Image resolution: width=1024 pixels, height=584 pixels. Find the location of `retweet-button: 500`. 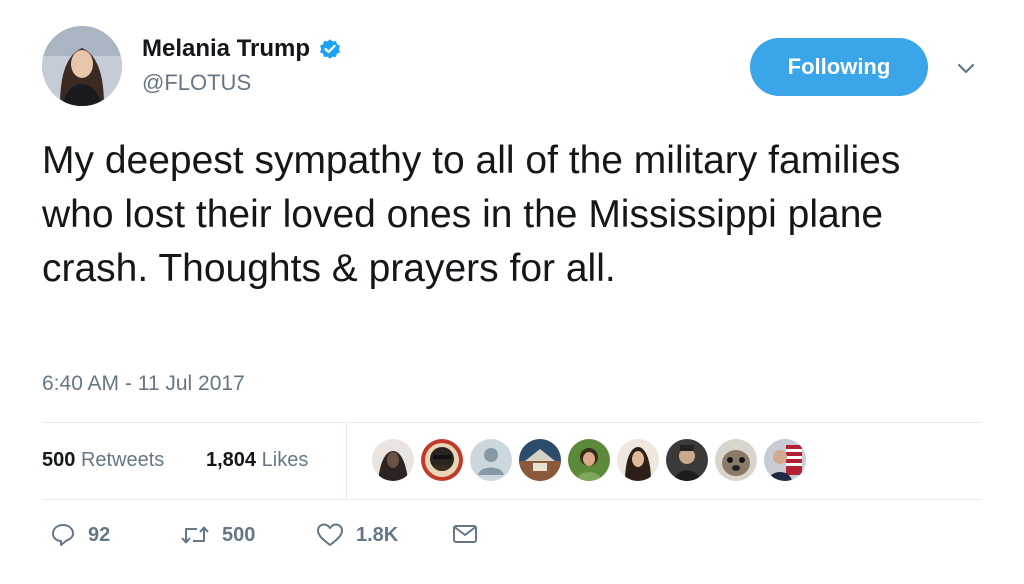

retweet-button: 500 is located at coordinates (217, 535).